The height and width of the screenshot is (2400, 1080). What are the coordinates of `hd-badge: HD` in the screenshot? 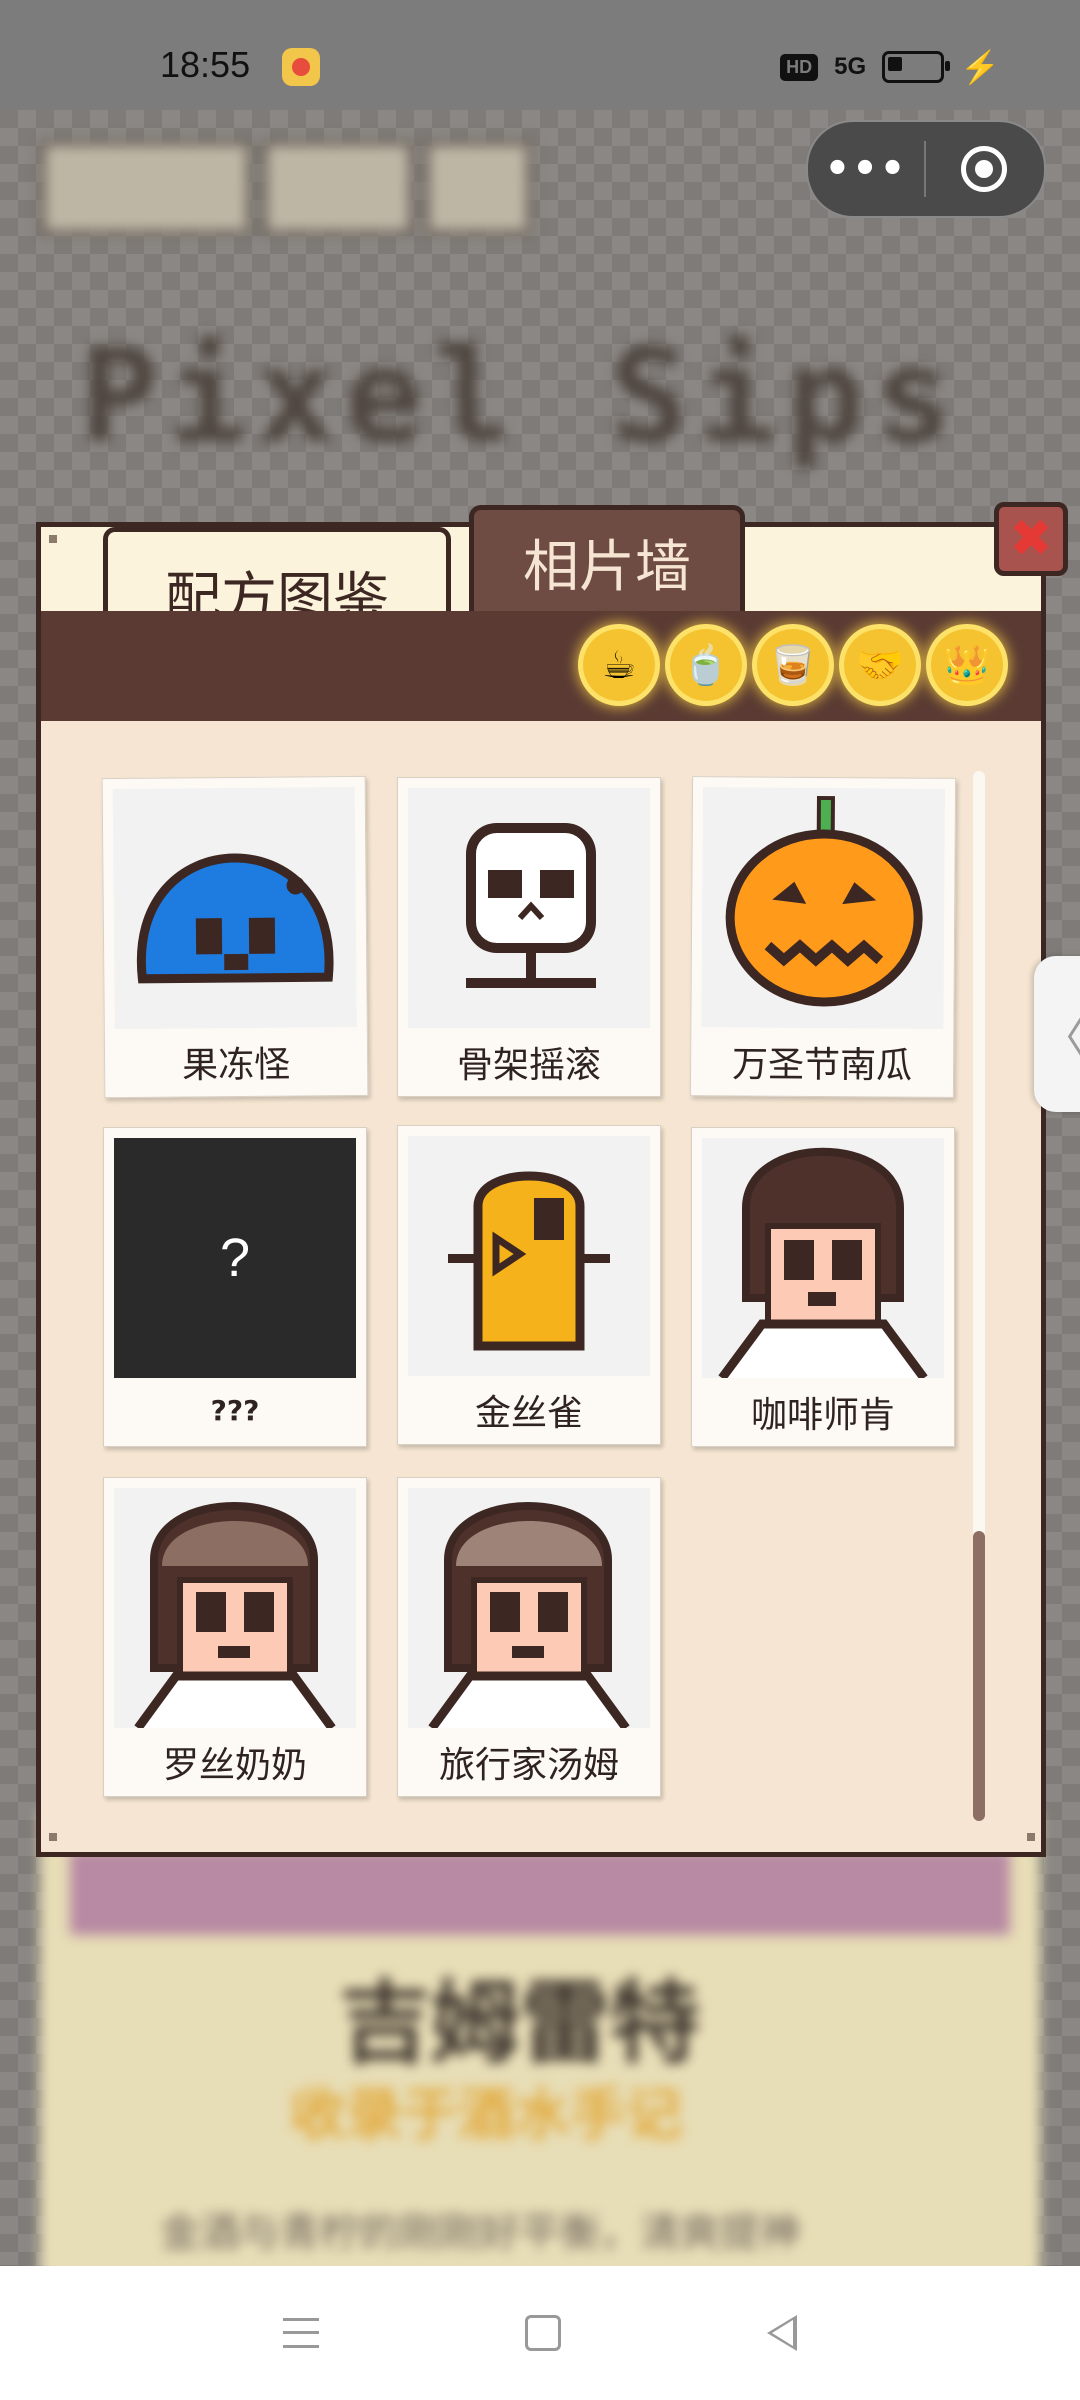 It's located at (799, 67).